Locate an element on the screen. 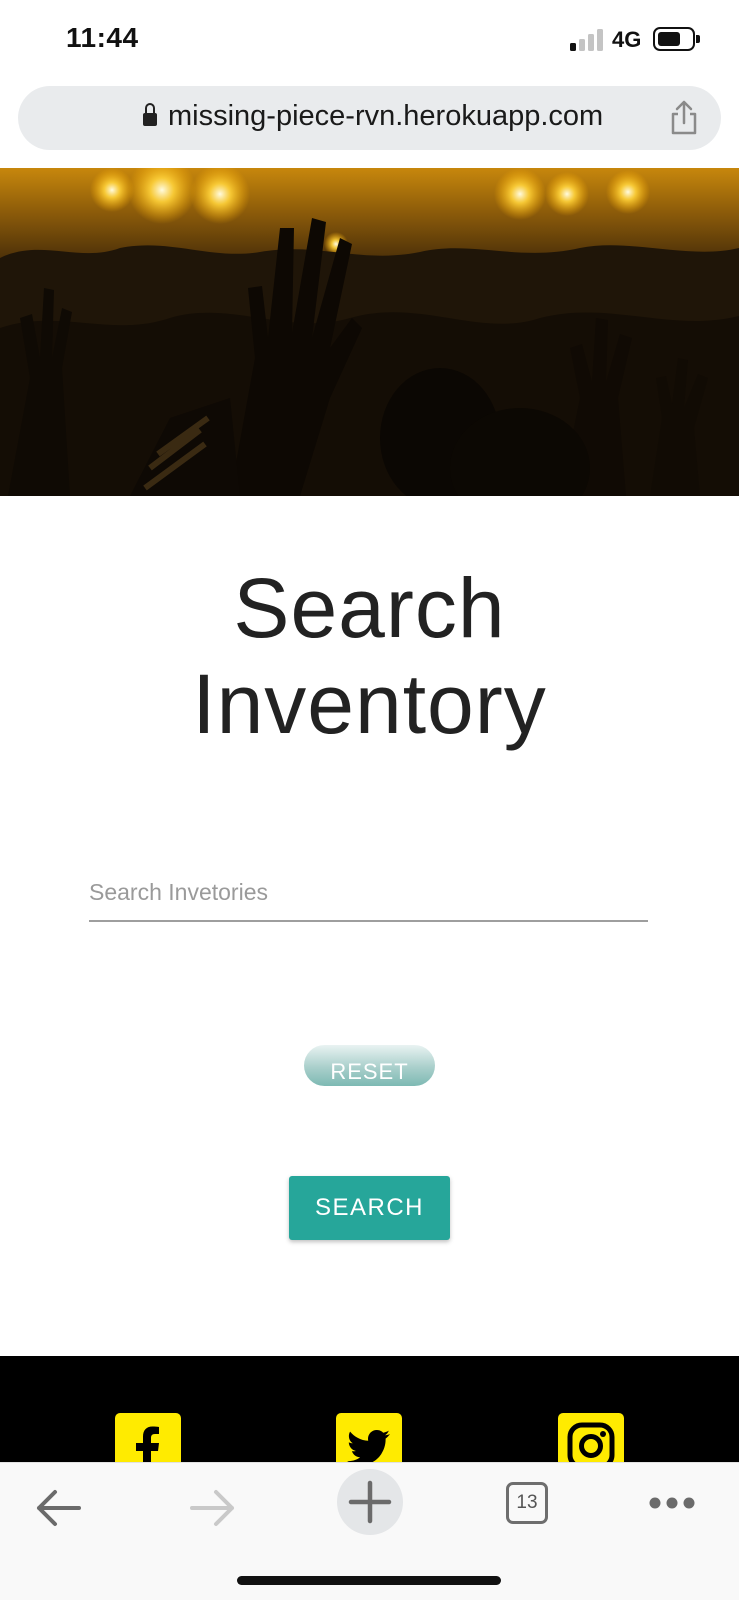 This screenshot has height=1600, width=739. lock-icon is located at coordinates (150, 114).